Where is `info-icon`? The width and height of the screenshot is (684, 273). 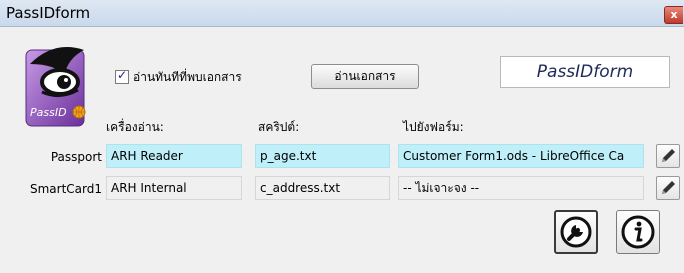
info-icon is located at coordinates (638, 232).